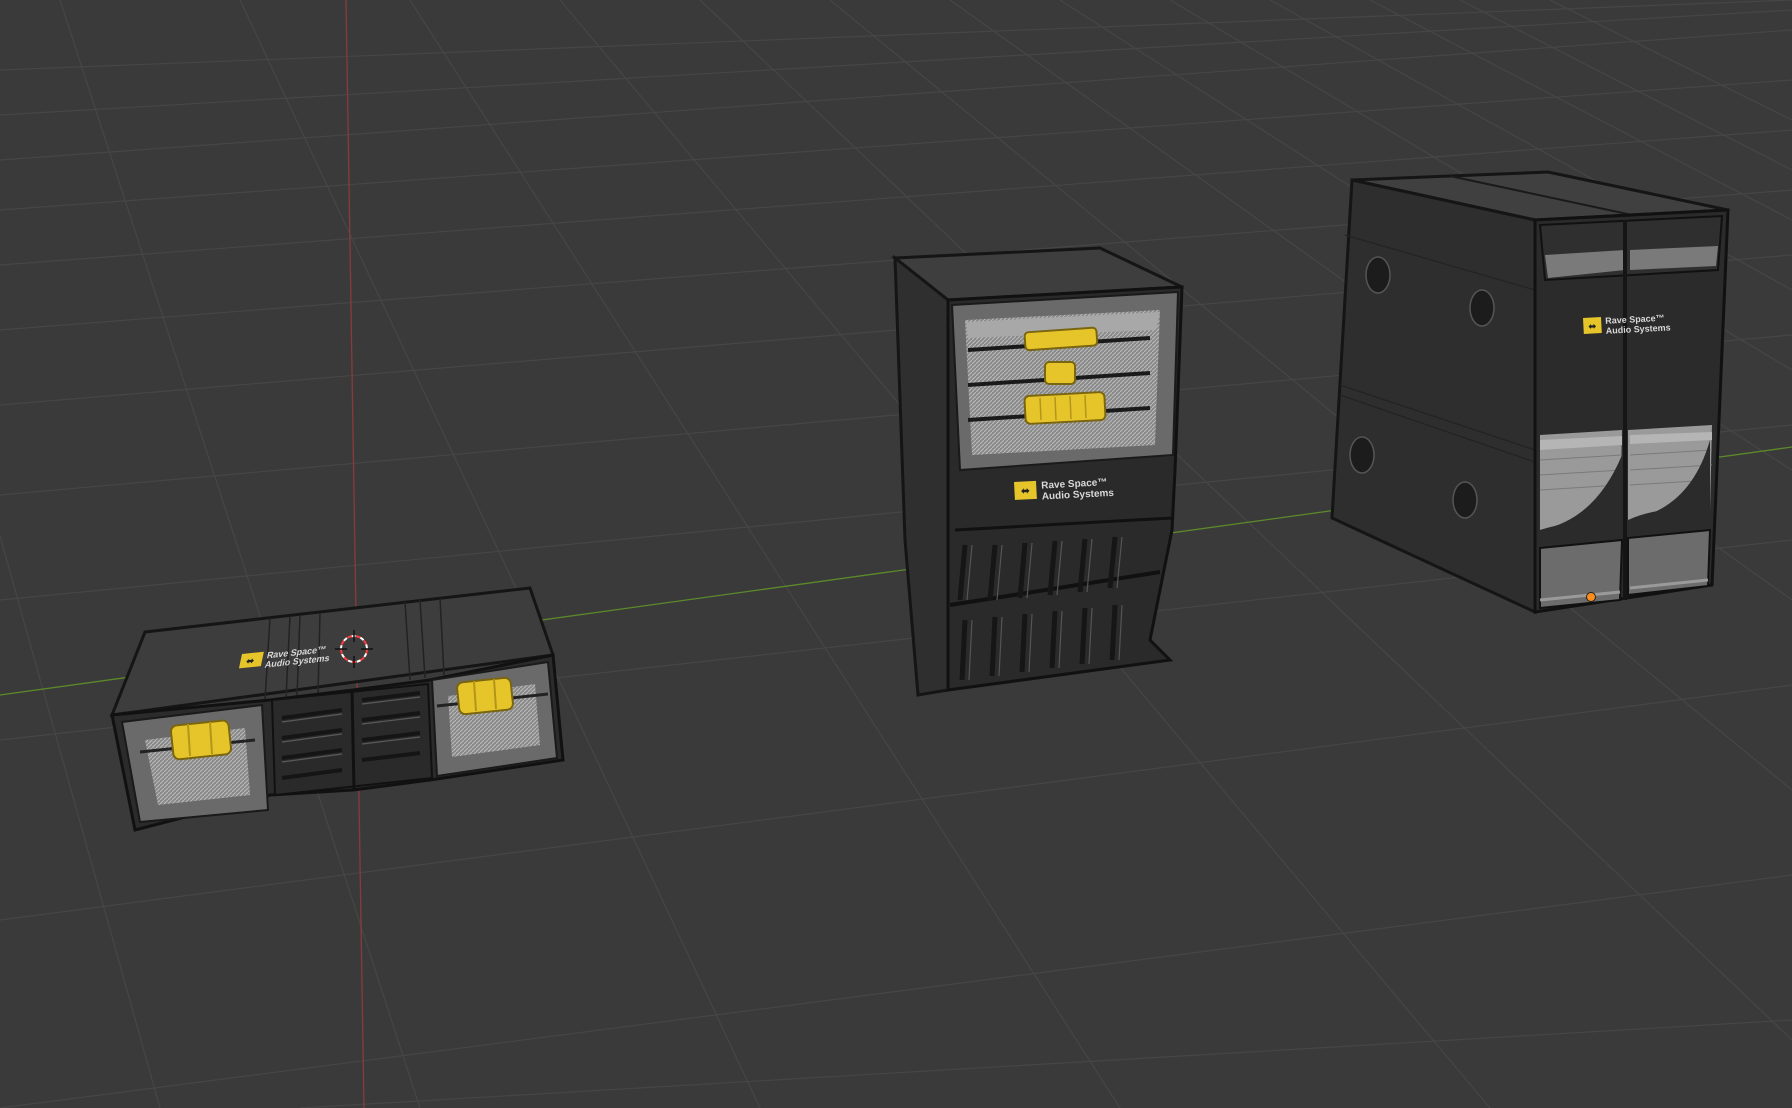 Image resolution: width=1792 pixels, height=1108 pixels. Describe the element at coordinates (355, 554) in the screenshot. I see `y-axis-line` at that location.